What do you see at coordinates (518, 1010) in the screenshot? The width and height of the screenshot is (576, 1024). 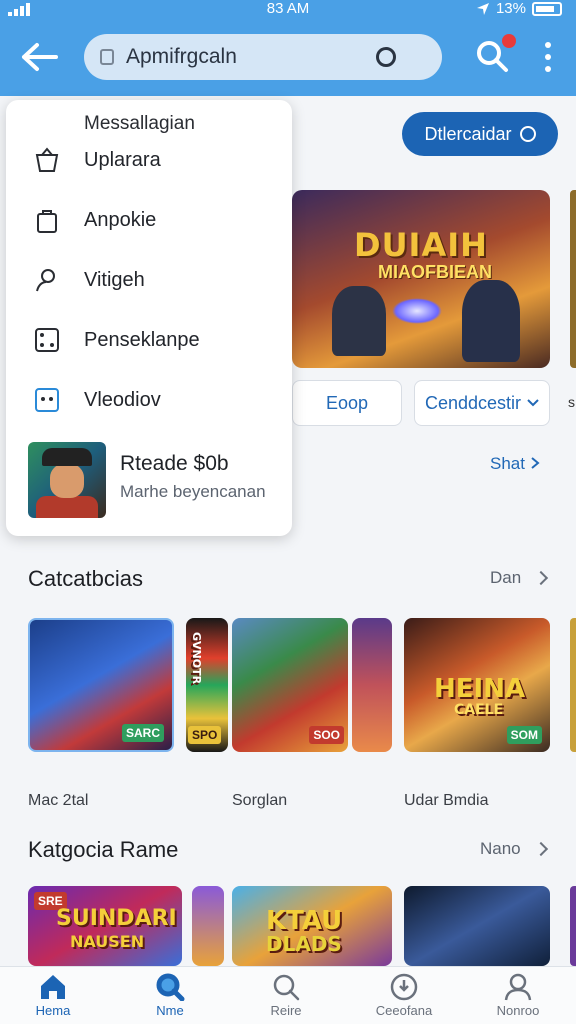 I see `nav-label: Nonroo` at bounding box center [518, 1010].